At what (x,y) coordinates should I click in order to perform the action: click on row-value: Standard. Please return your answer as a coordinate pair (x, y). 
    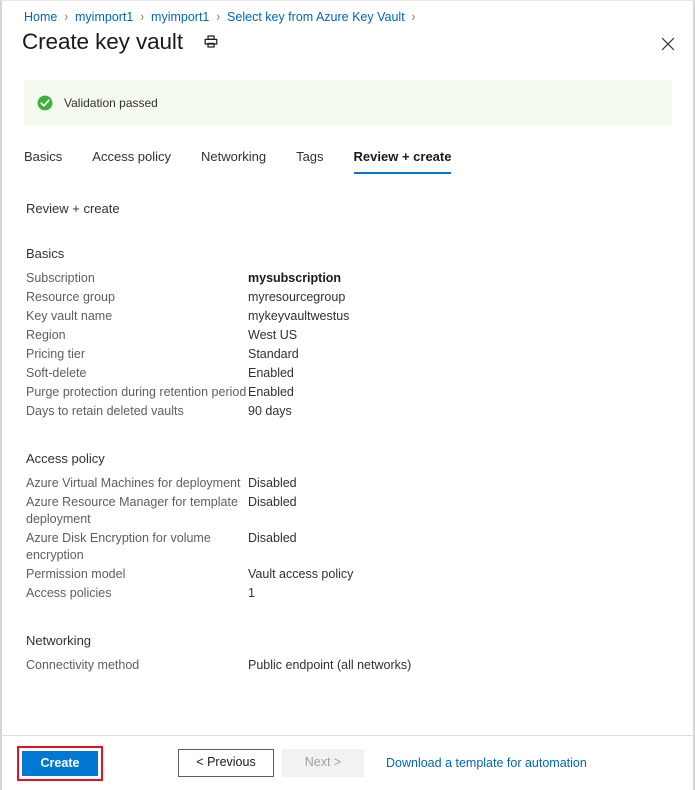
    Looking at the image, I should click on (273, 354).